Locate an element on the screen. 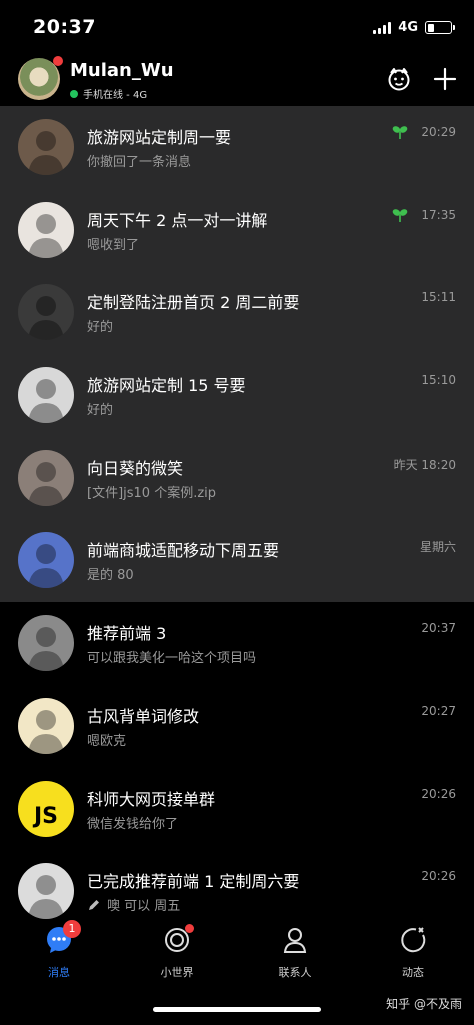  moments-icon is located at coordinates (413, 940).